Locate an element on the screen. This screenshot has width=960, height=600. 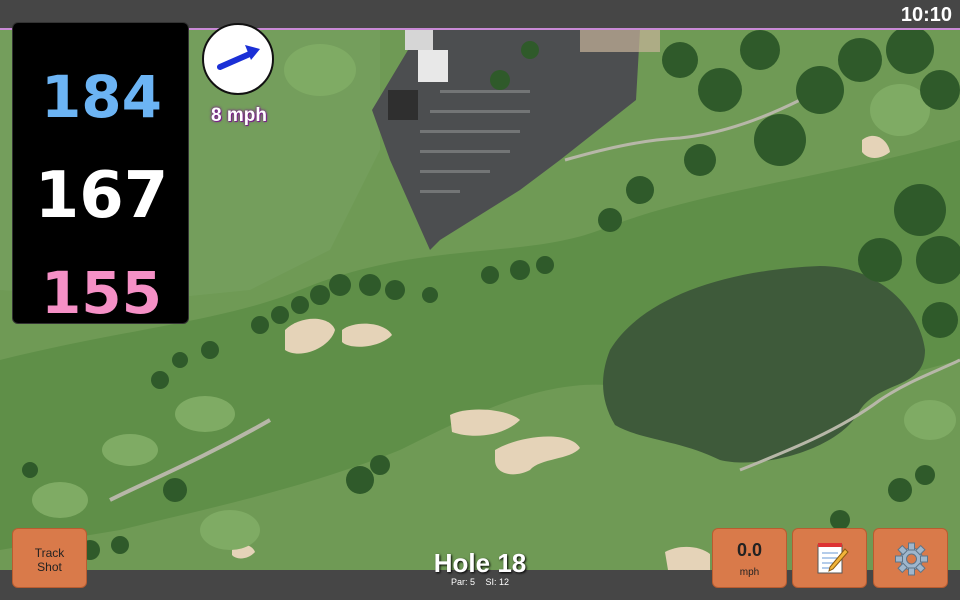
track-shot-button: Track Shot is located at coordinates (49, 558).